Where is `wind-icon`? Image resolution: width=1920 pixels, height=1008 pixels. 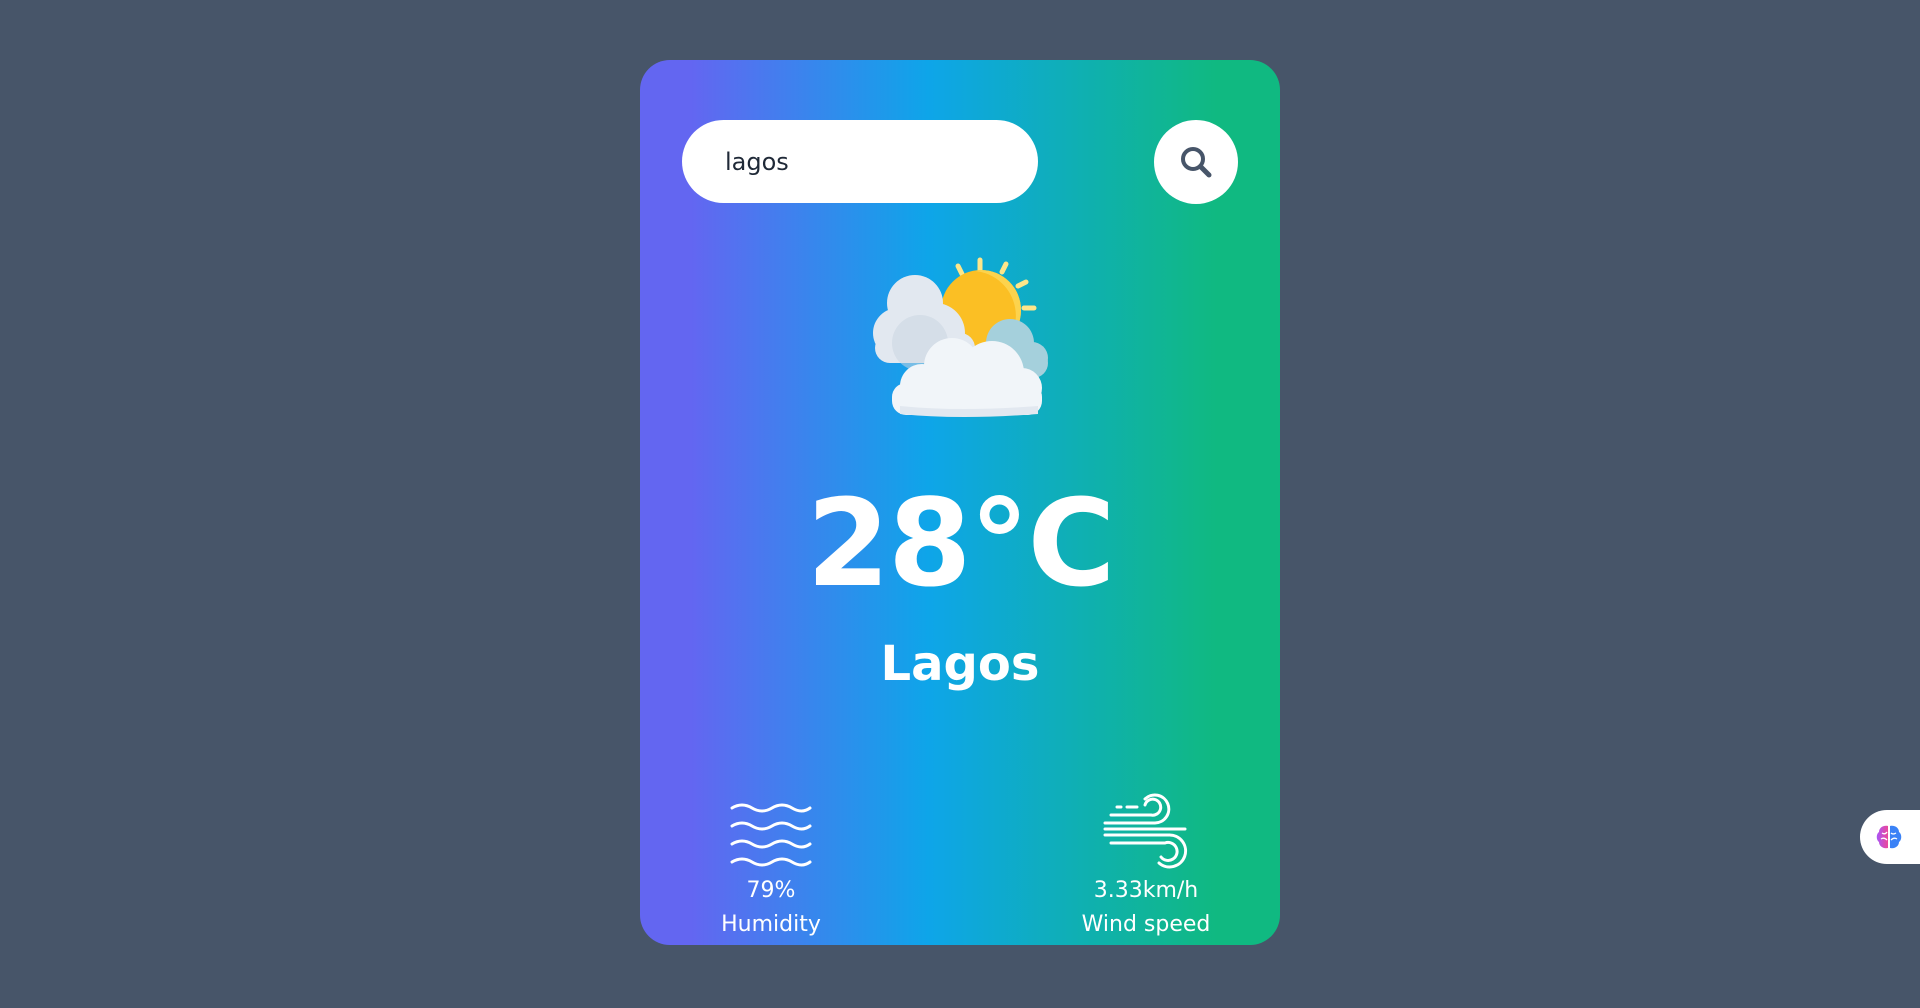 wind-icon is located at coordinates (1145, 831).